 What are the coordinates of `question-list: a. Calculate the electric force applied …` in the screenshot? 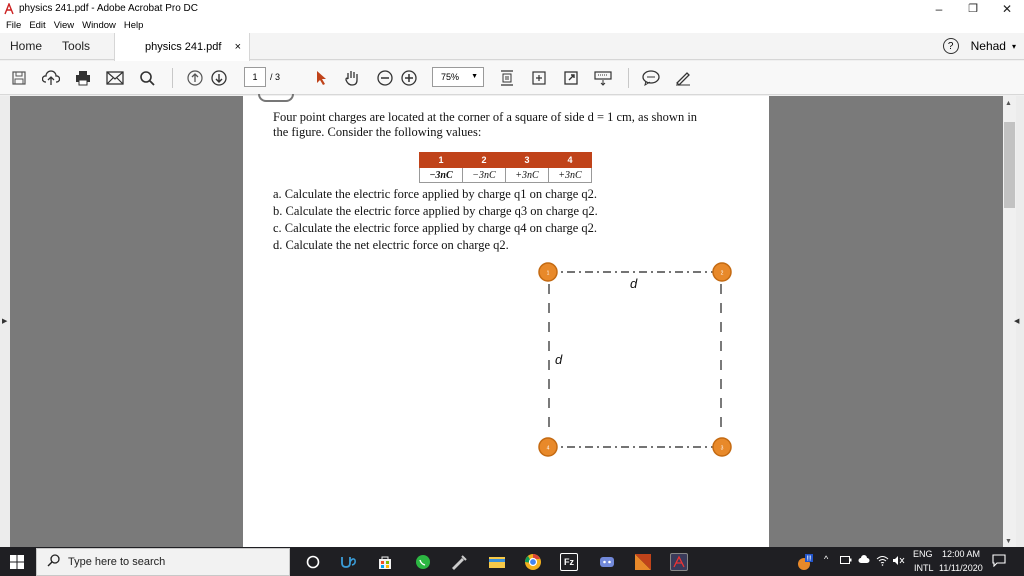 It's located at (435, 220).